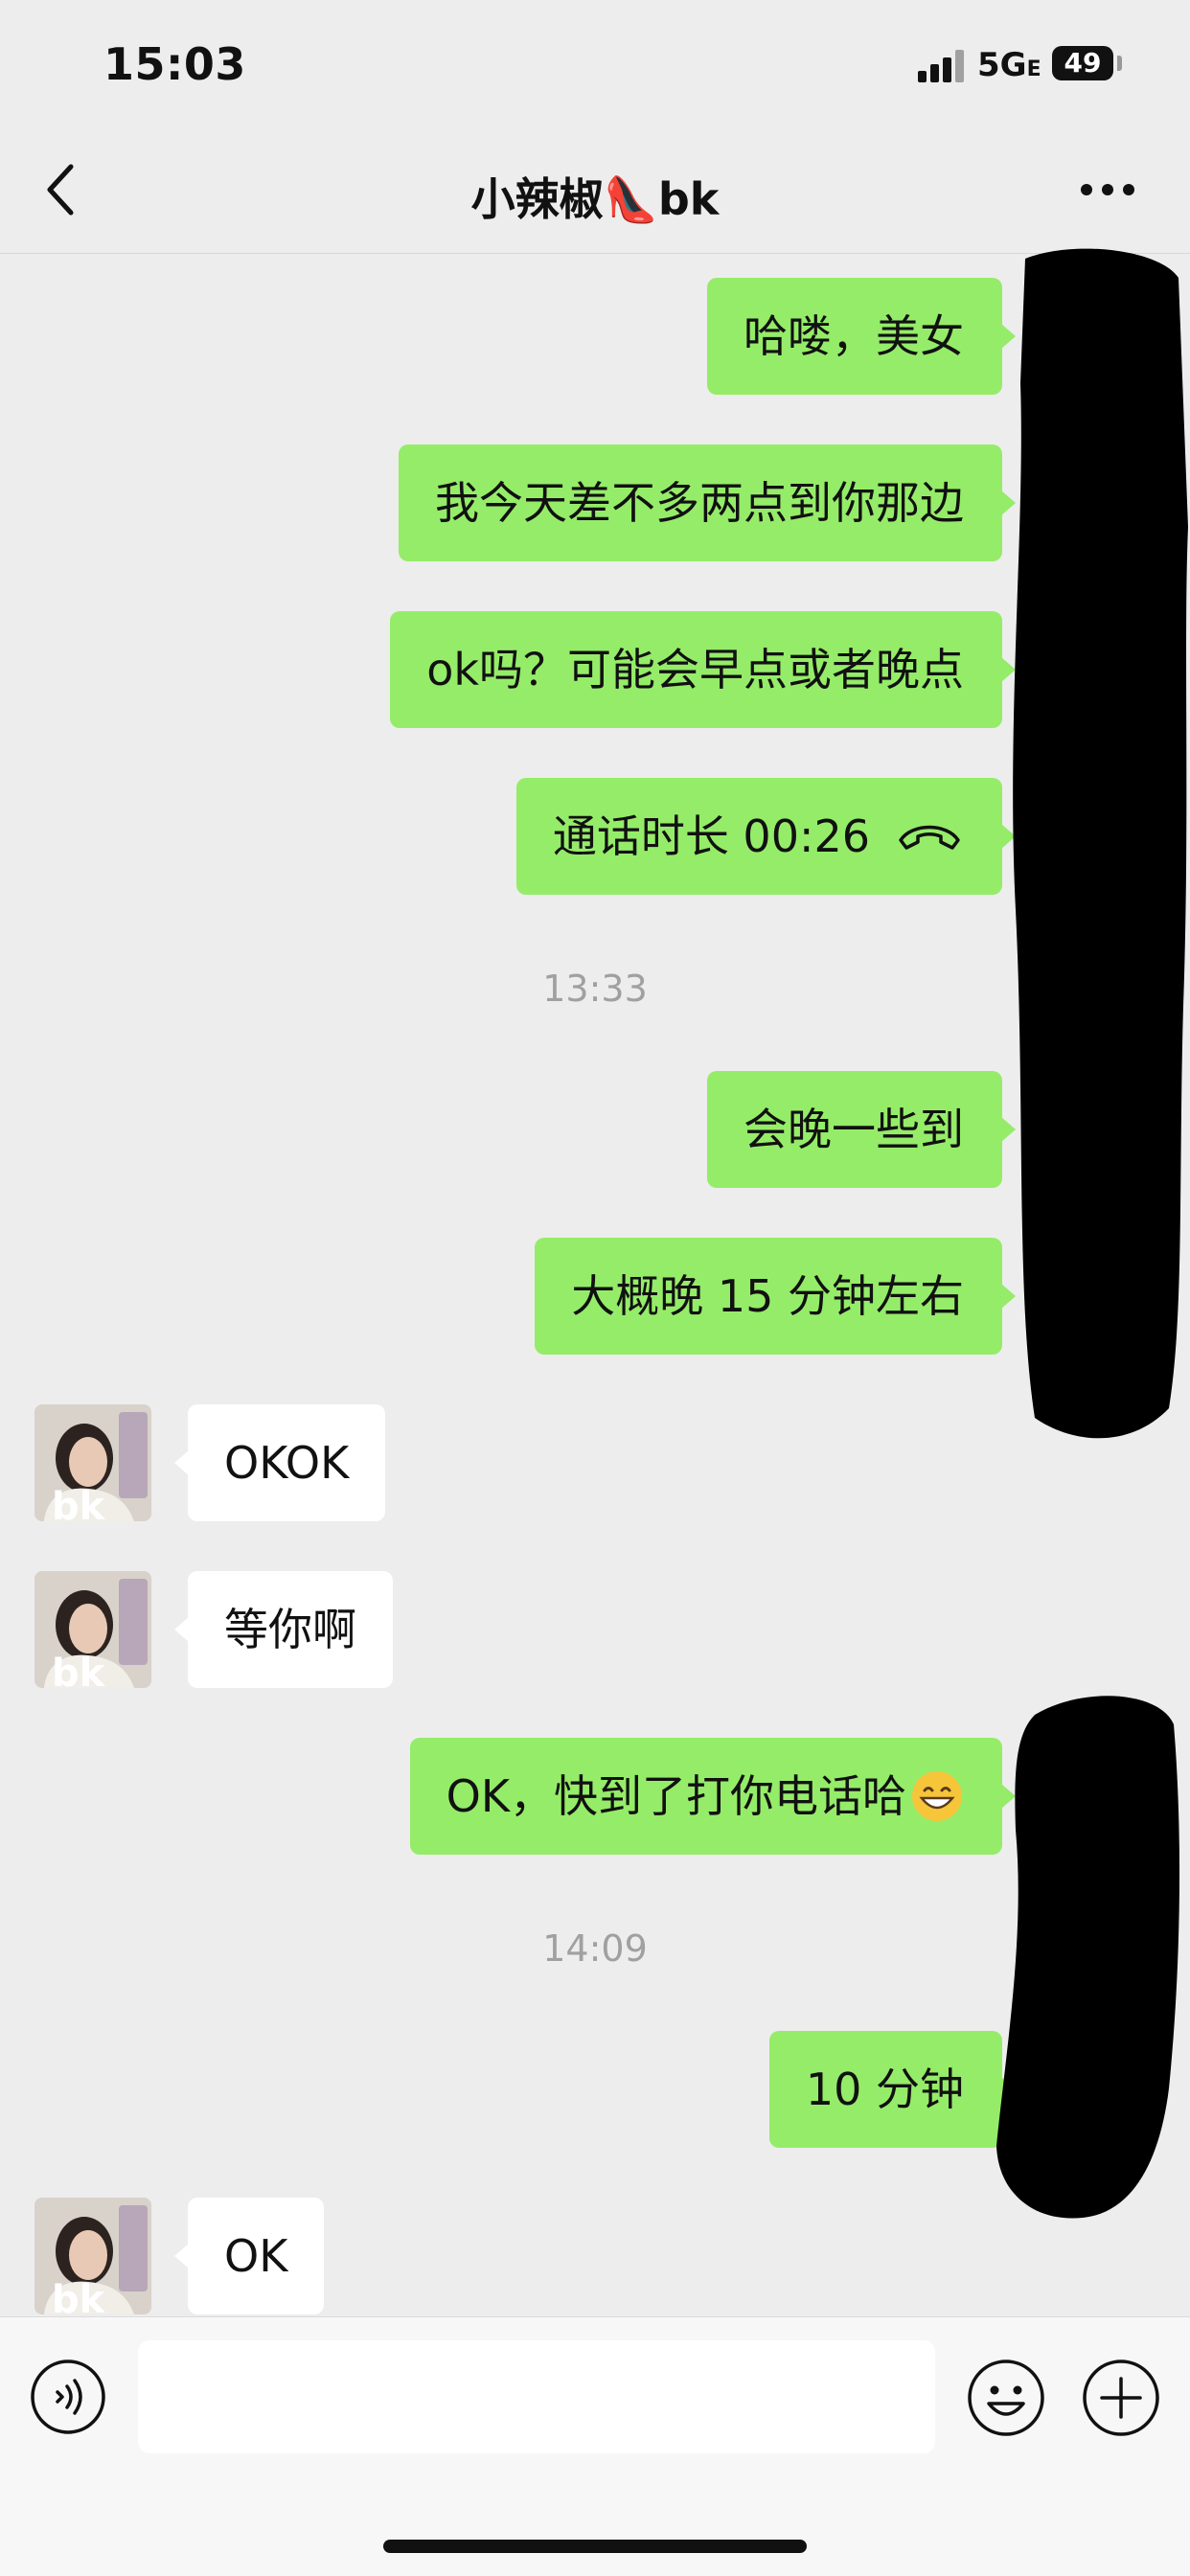  What do you see at coordinates (937, 1795) in the screenshot?
I see `grinning-face-icon` at bounding box center [937, 1795].